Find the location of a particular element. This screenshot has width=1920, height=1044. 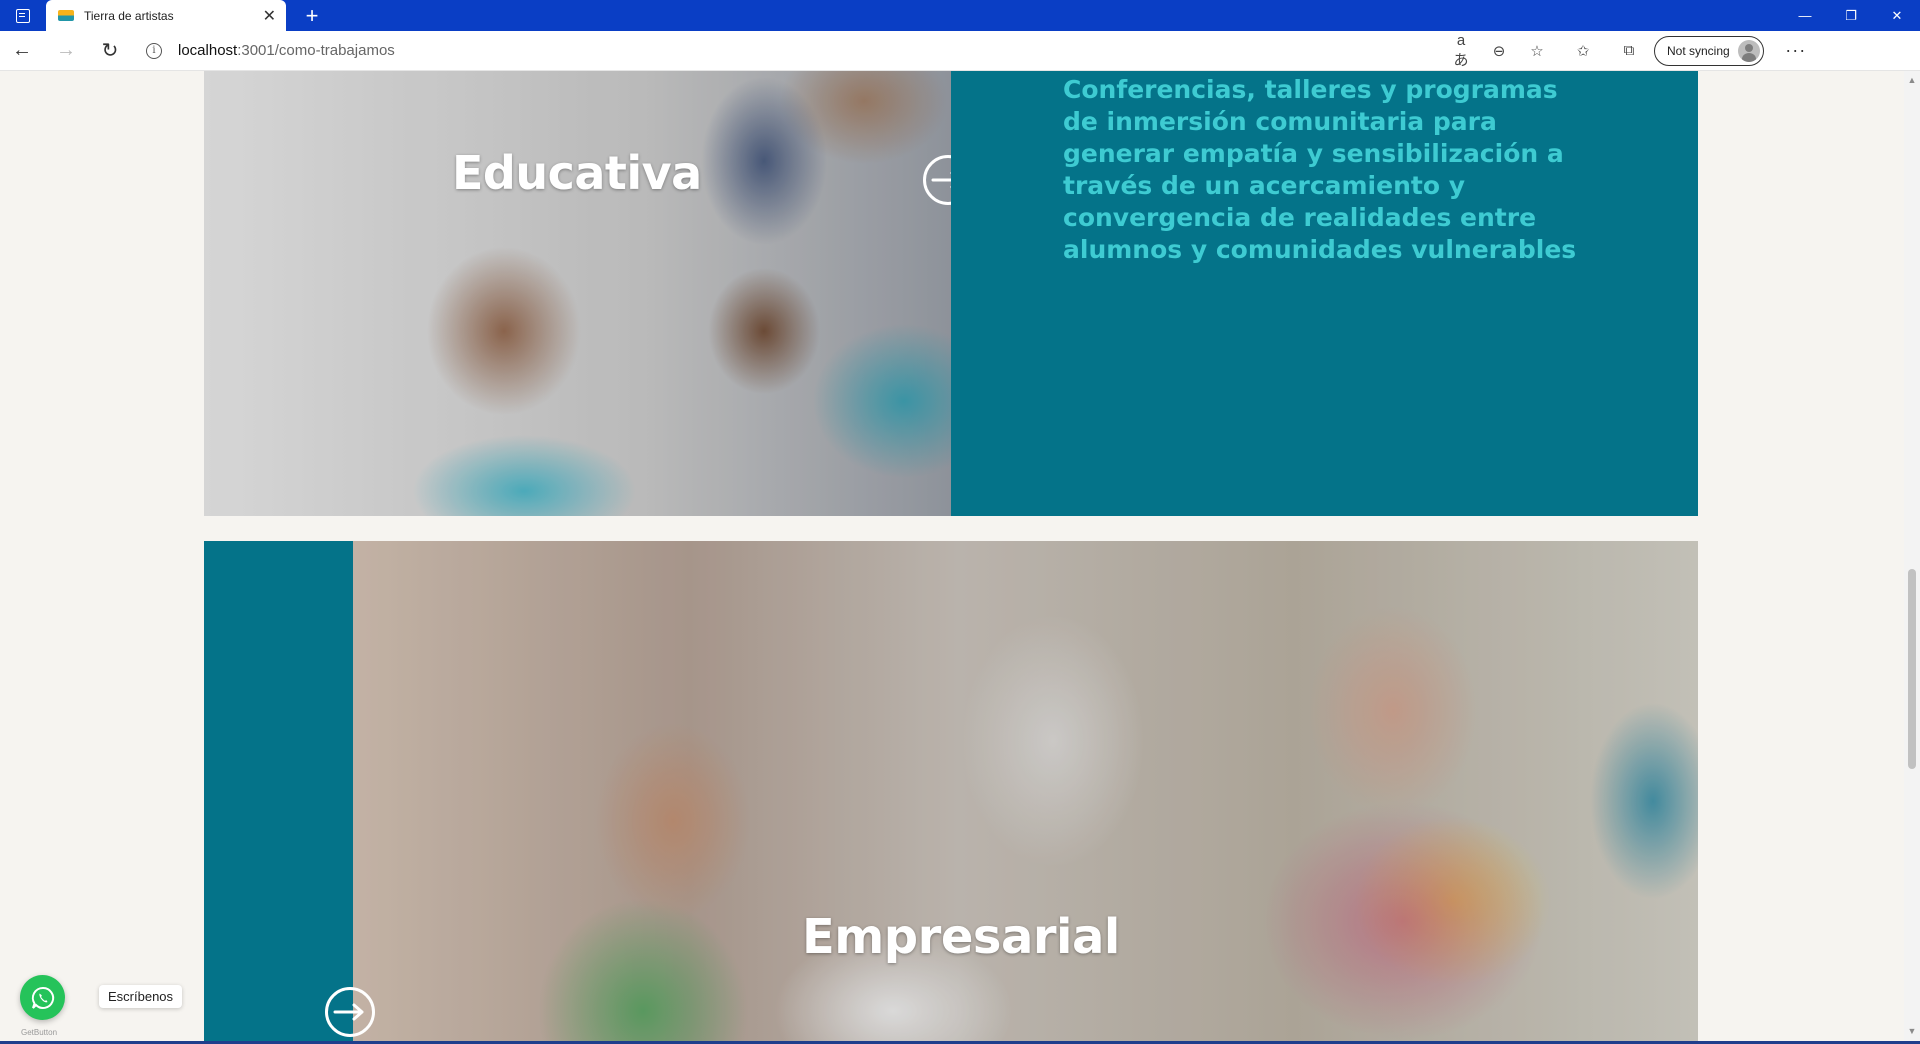

add-favorite-icon: ☆ is located at coordinates (1537, 51).